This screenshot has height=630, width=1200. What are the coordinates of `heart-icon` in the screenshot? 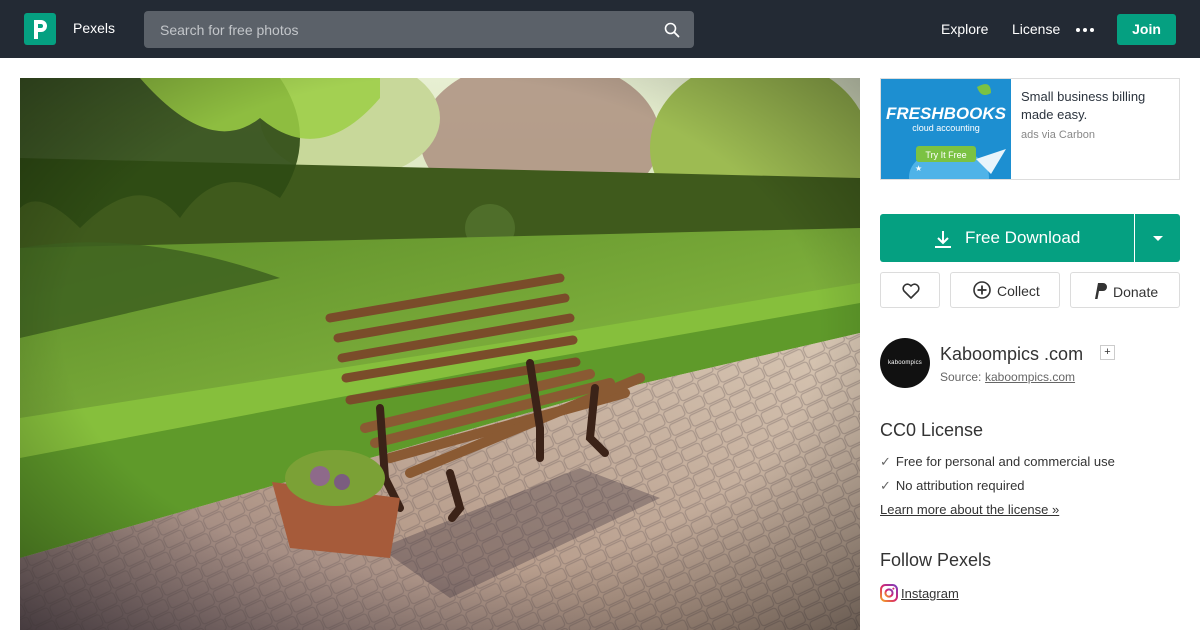 It's located at (911, 291).